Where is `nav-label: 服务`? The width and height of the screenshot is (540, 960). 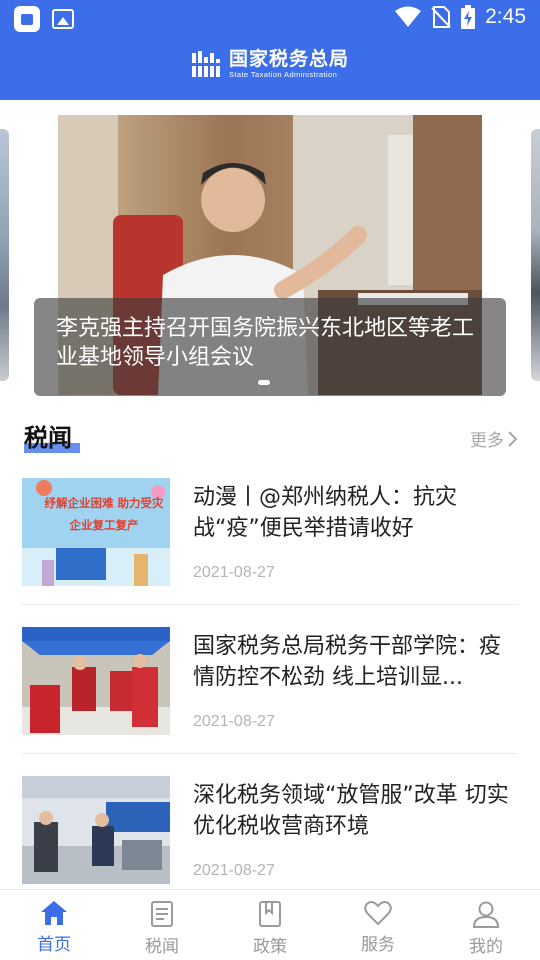 nav-label: 服务 is located at coordinates (378, 942).